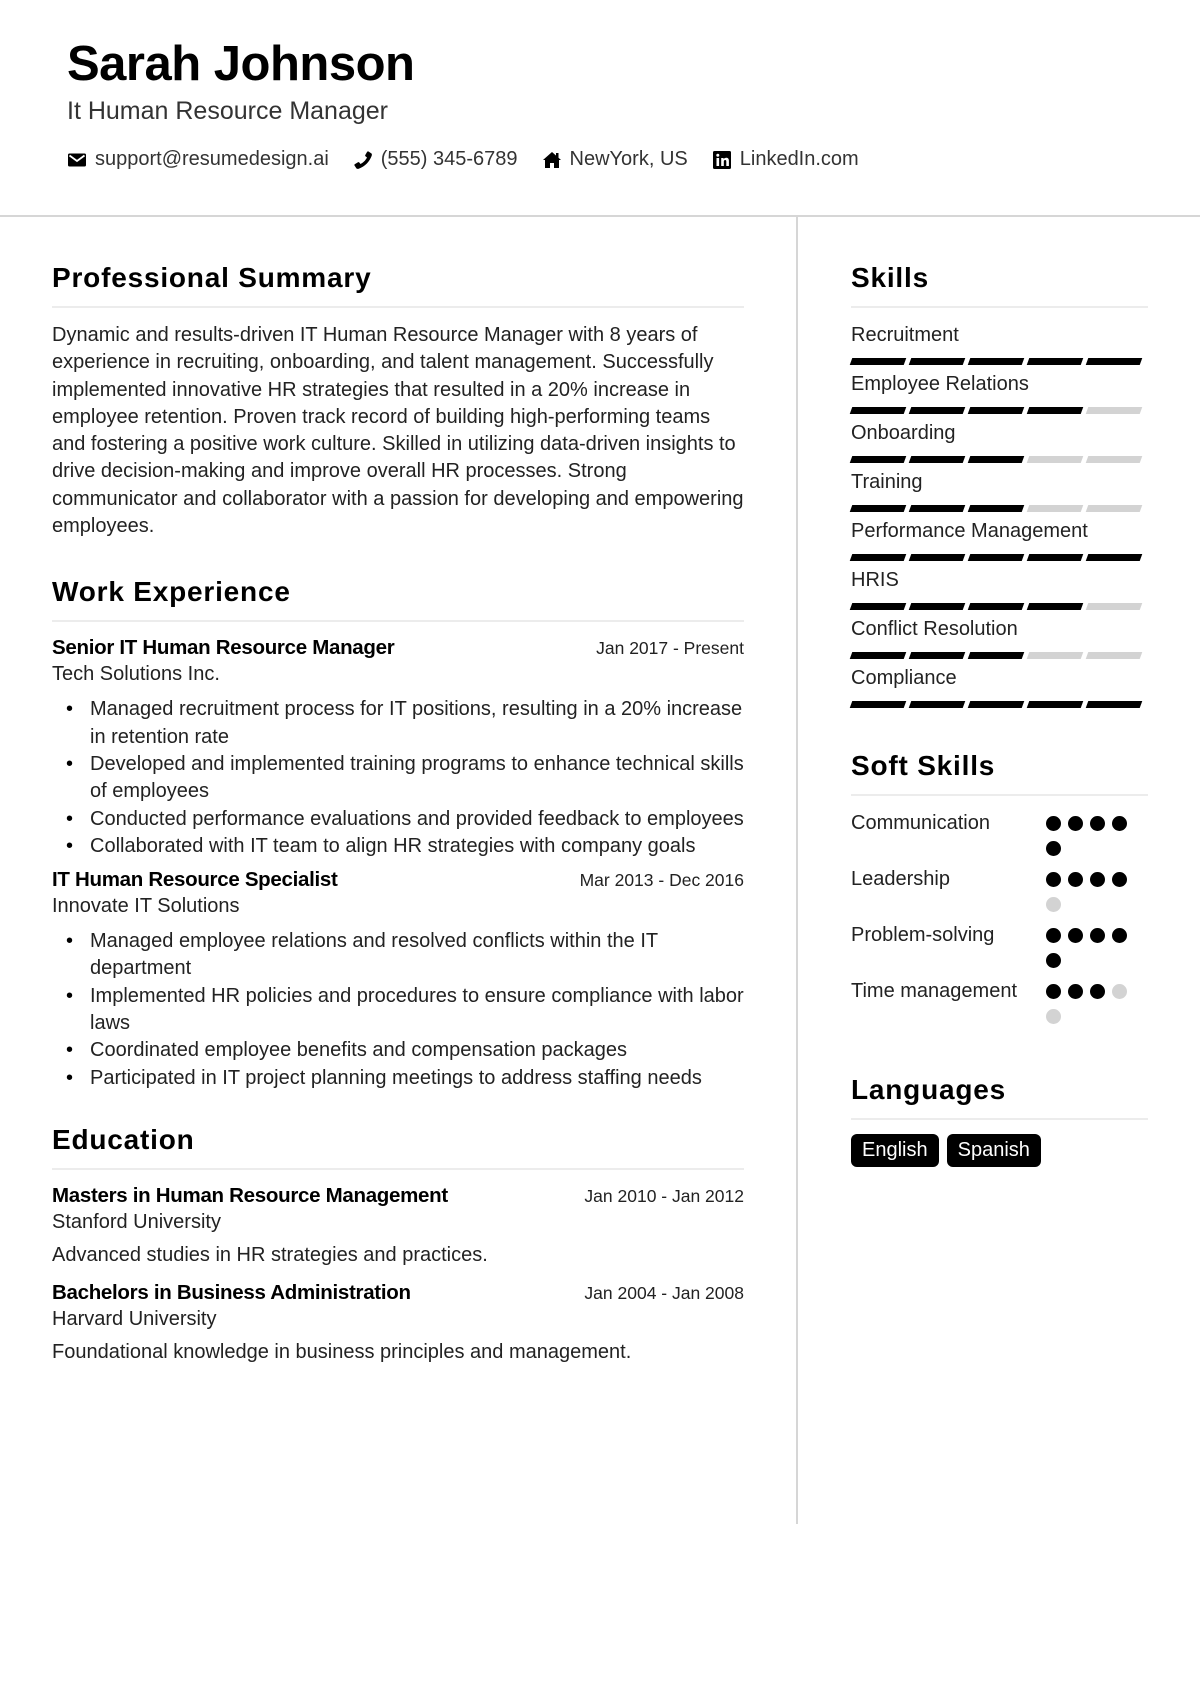 The width and height of the screenshot is (1200, 1684). I want to click on contact-linkedin: LinkedIn.com, so click(785, 159).